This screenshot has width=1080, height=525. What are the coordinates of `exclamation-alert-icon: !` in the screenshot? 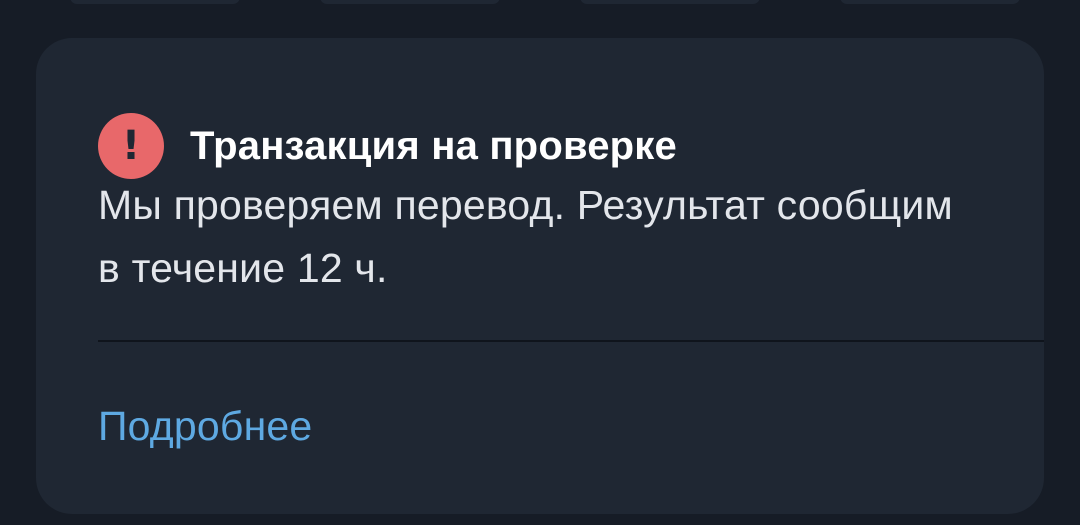 It's located at (131, 146).